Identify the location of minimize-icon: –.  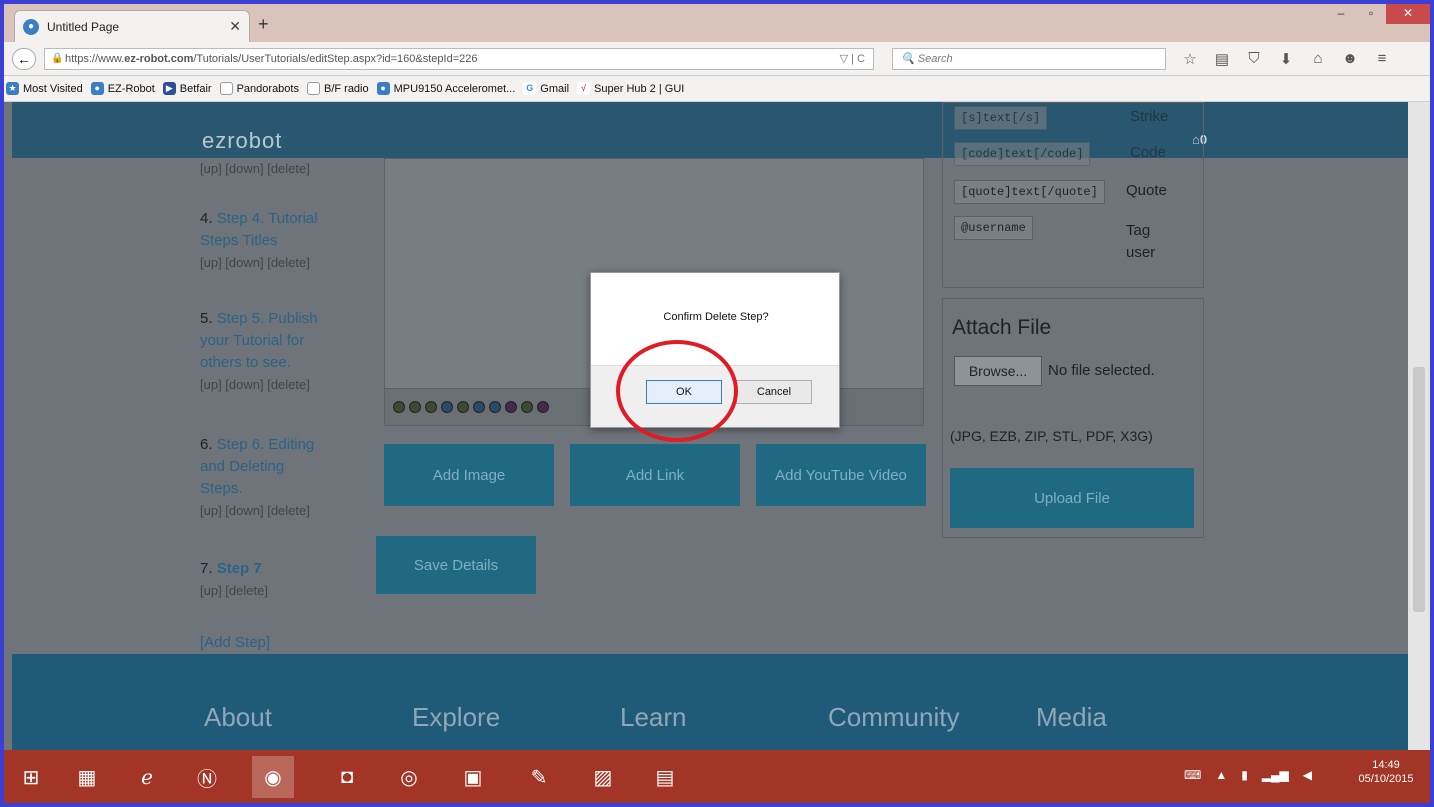
(1341, 14).